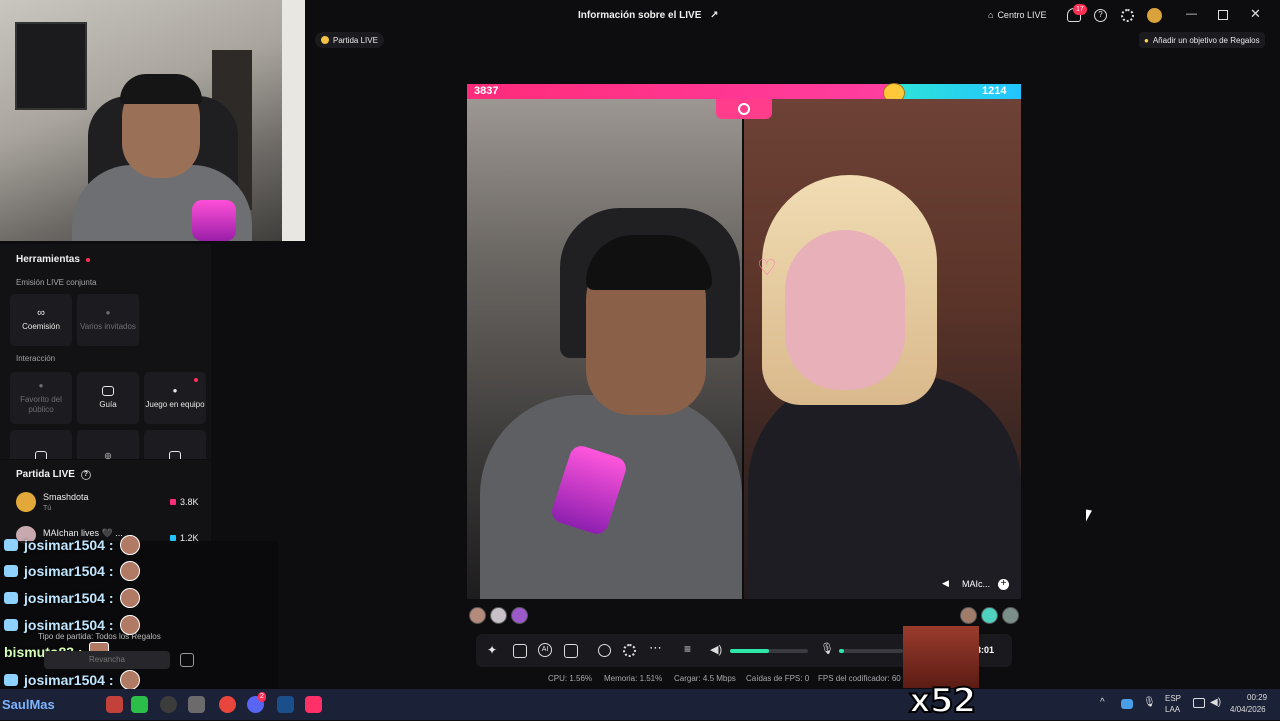 This screenshot has width=1280, height=721. What do you see at coordinates (173, 502) in the screenshot?
I see `gift-icon` at bounding box center [173, 502].